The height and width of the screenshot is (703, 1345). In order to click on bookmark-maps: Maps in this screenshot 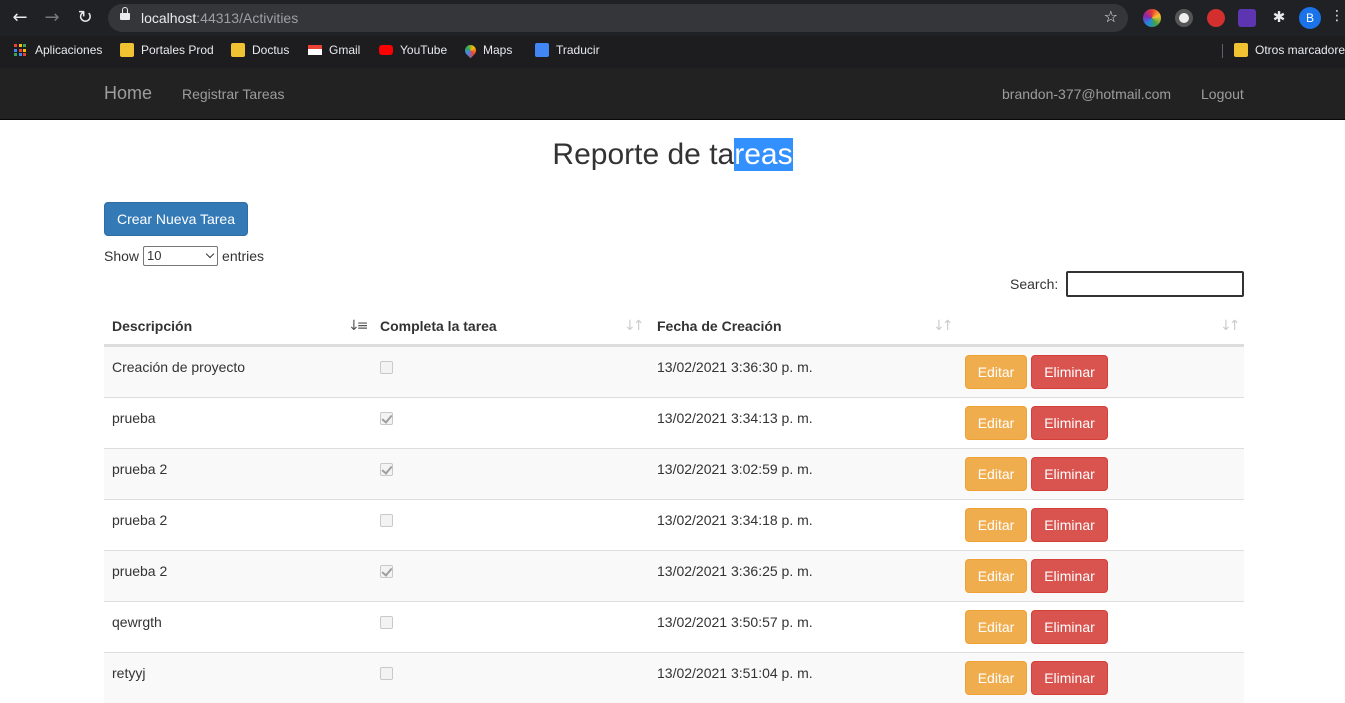, I will do `click(487, 50)`.